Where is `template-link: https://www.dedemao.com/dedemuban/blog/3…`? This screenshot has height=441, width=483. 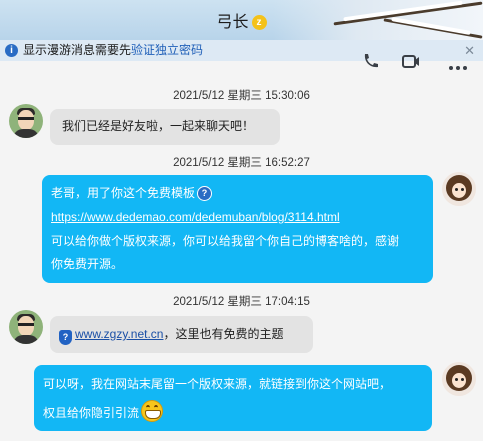 template-link: https://www.dedemao.com/dedemuban/blog/3… is located at coordinates (195, 217).